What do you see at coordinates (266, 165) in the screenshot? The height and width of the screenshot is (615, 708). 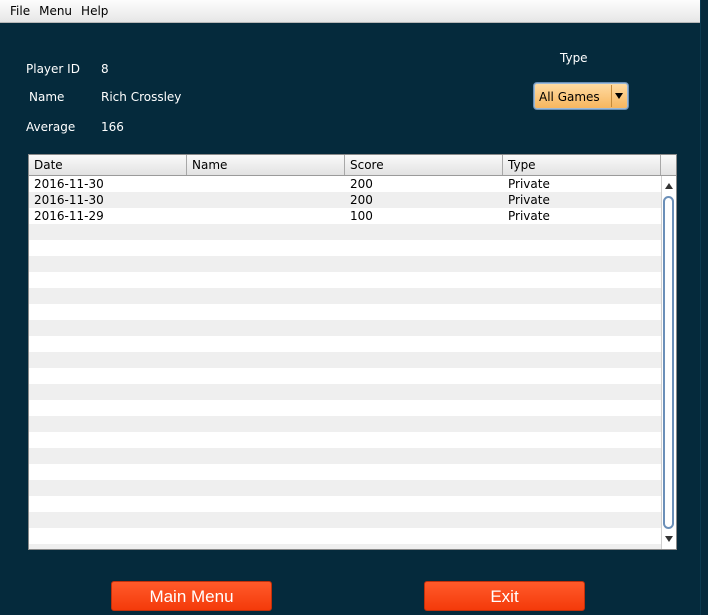 I see `column-header-name: Name` at bounding box center [266, 165].